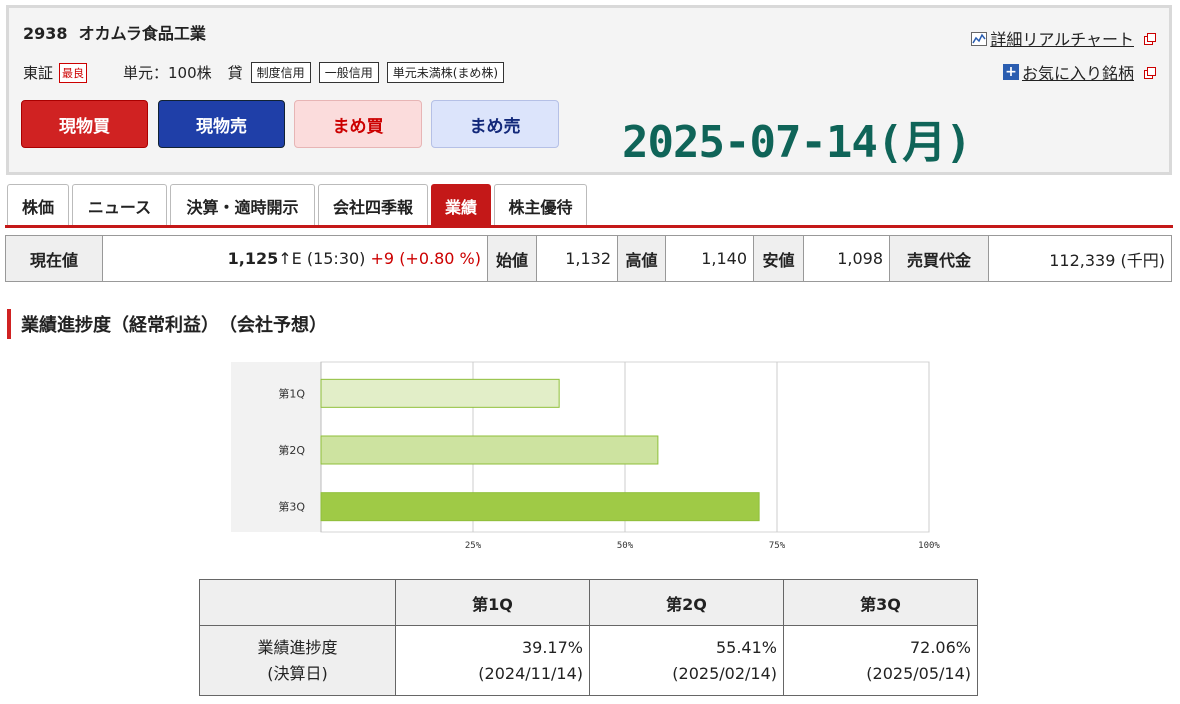  Describe the element at coordinates (336, 258) in the screenshot. I see `price-time: (15:30)` at that location.